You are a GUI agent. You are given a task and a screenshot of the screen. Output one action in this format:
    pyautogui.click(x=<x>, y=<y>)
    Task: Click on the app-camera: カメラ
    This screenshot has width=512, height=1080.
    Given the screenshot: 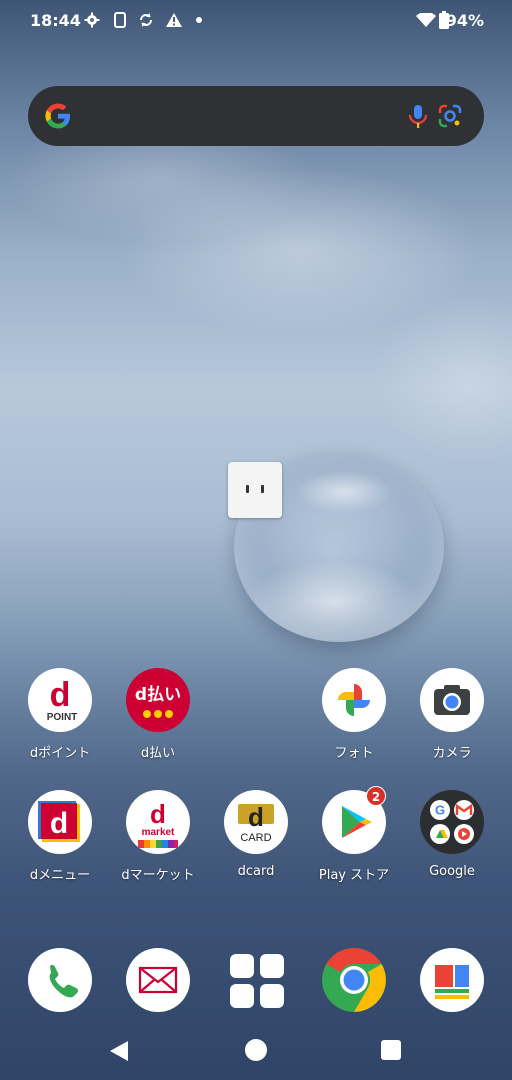 What is the action you would take?
    pyautogui.click(x=452, y=714)
    